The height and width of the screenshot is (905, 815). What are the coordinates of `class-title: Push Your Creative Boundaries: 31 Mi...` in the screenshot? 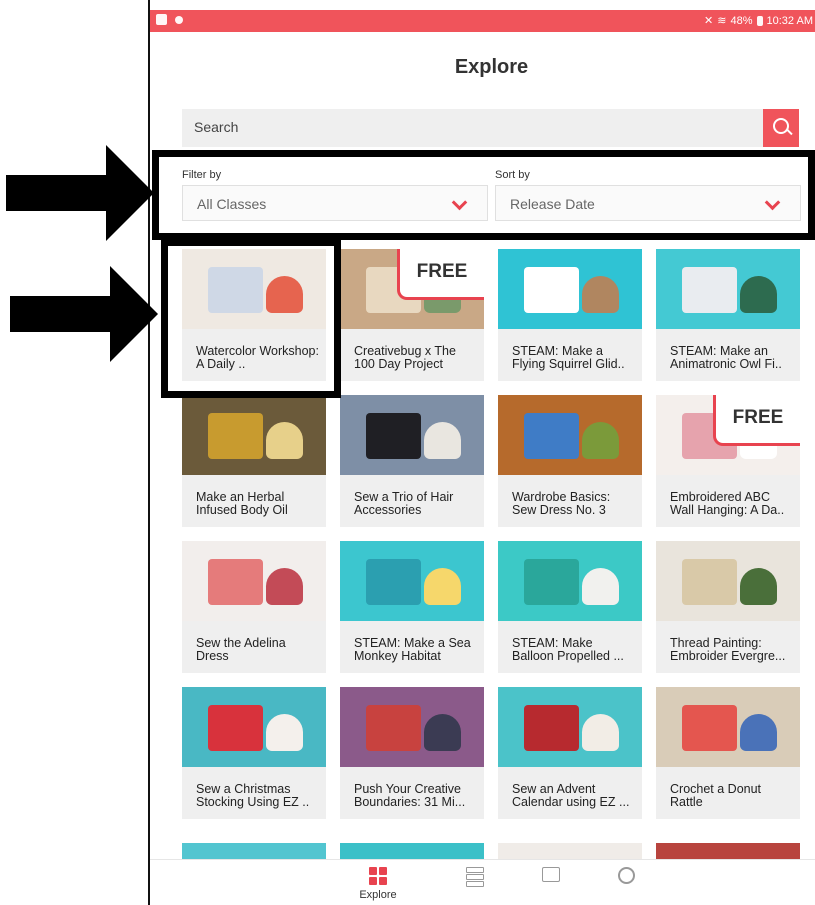 It's located at (410, 795).